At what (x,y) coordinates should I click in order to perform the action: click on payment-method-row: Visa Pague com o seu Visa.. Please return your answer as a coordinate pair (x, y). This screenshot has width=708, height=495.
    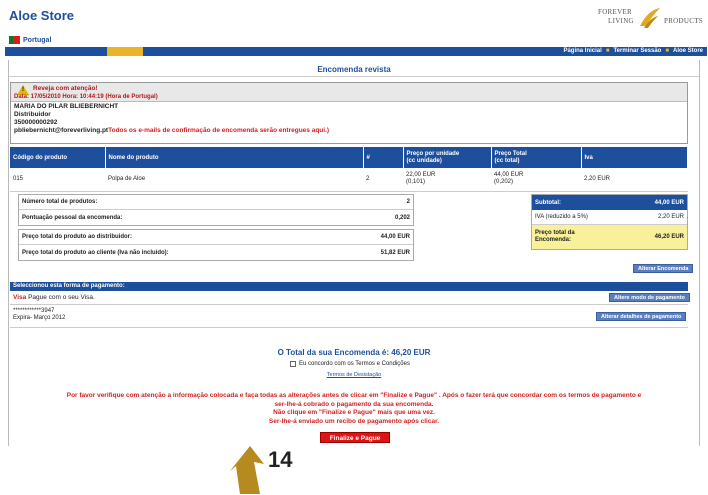
    Looking at the image, I should click on (349, 298).